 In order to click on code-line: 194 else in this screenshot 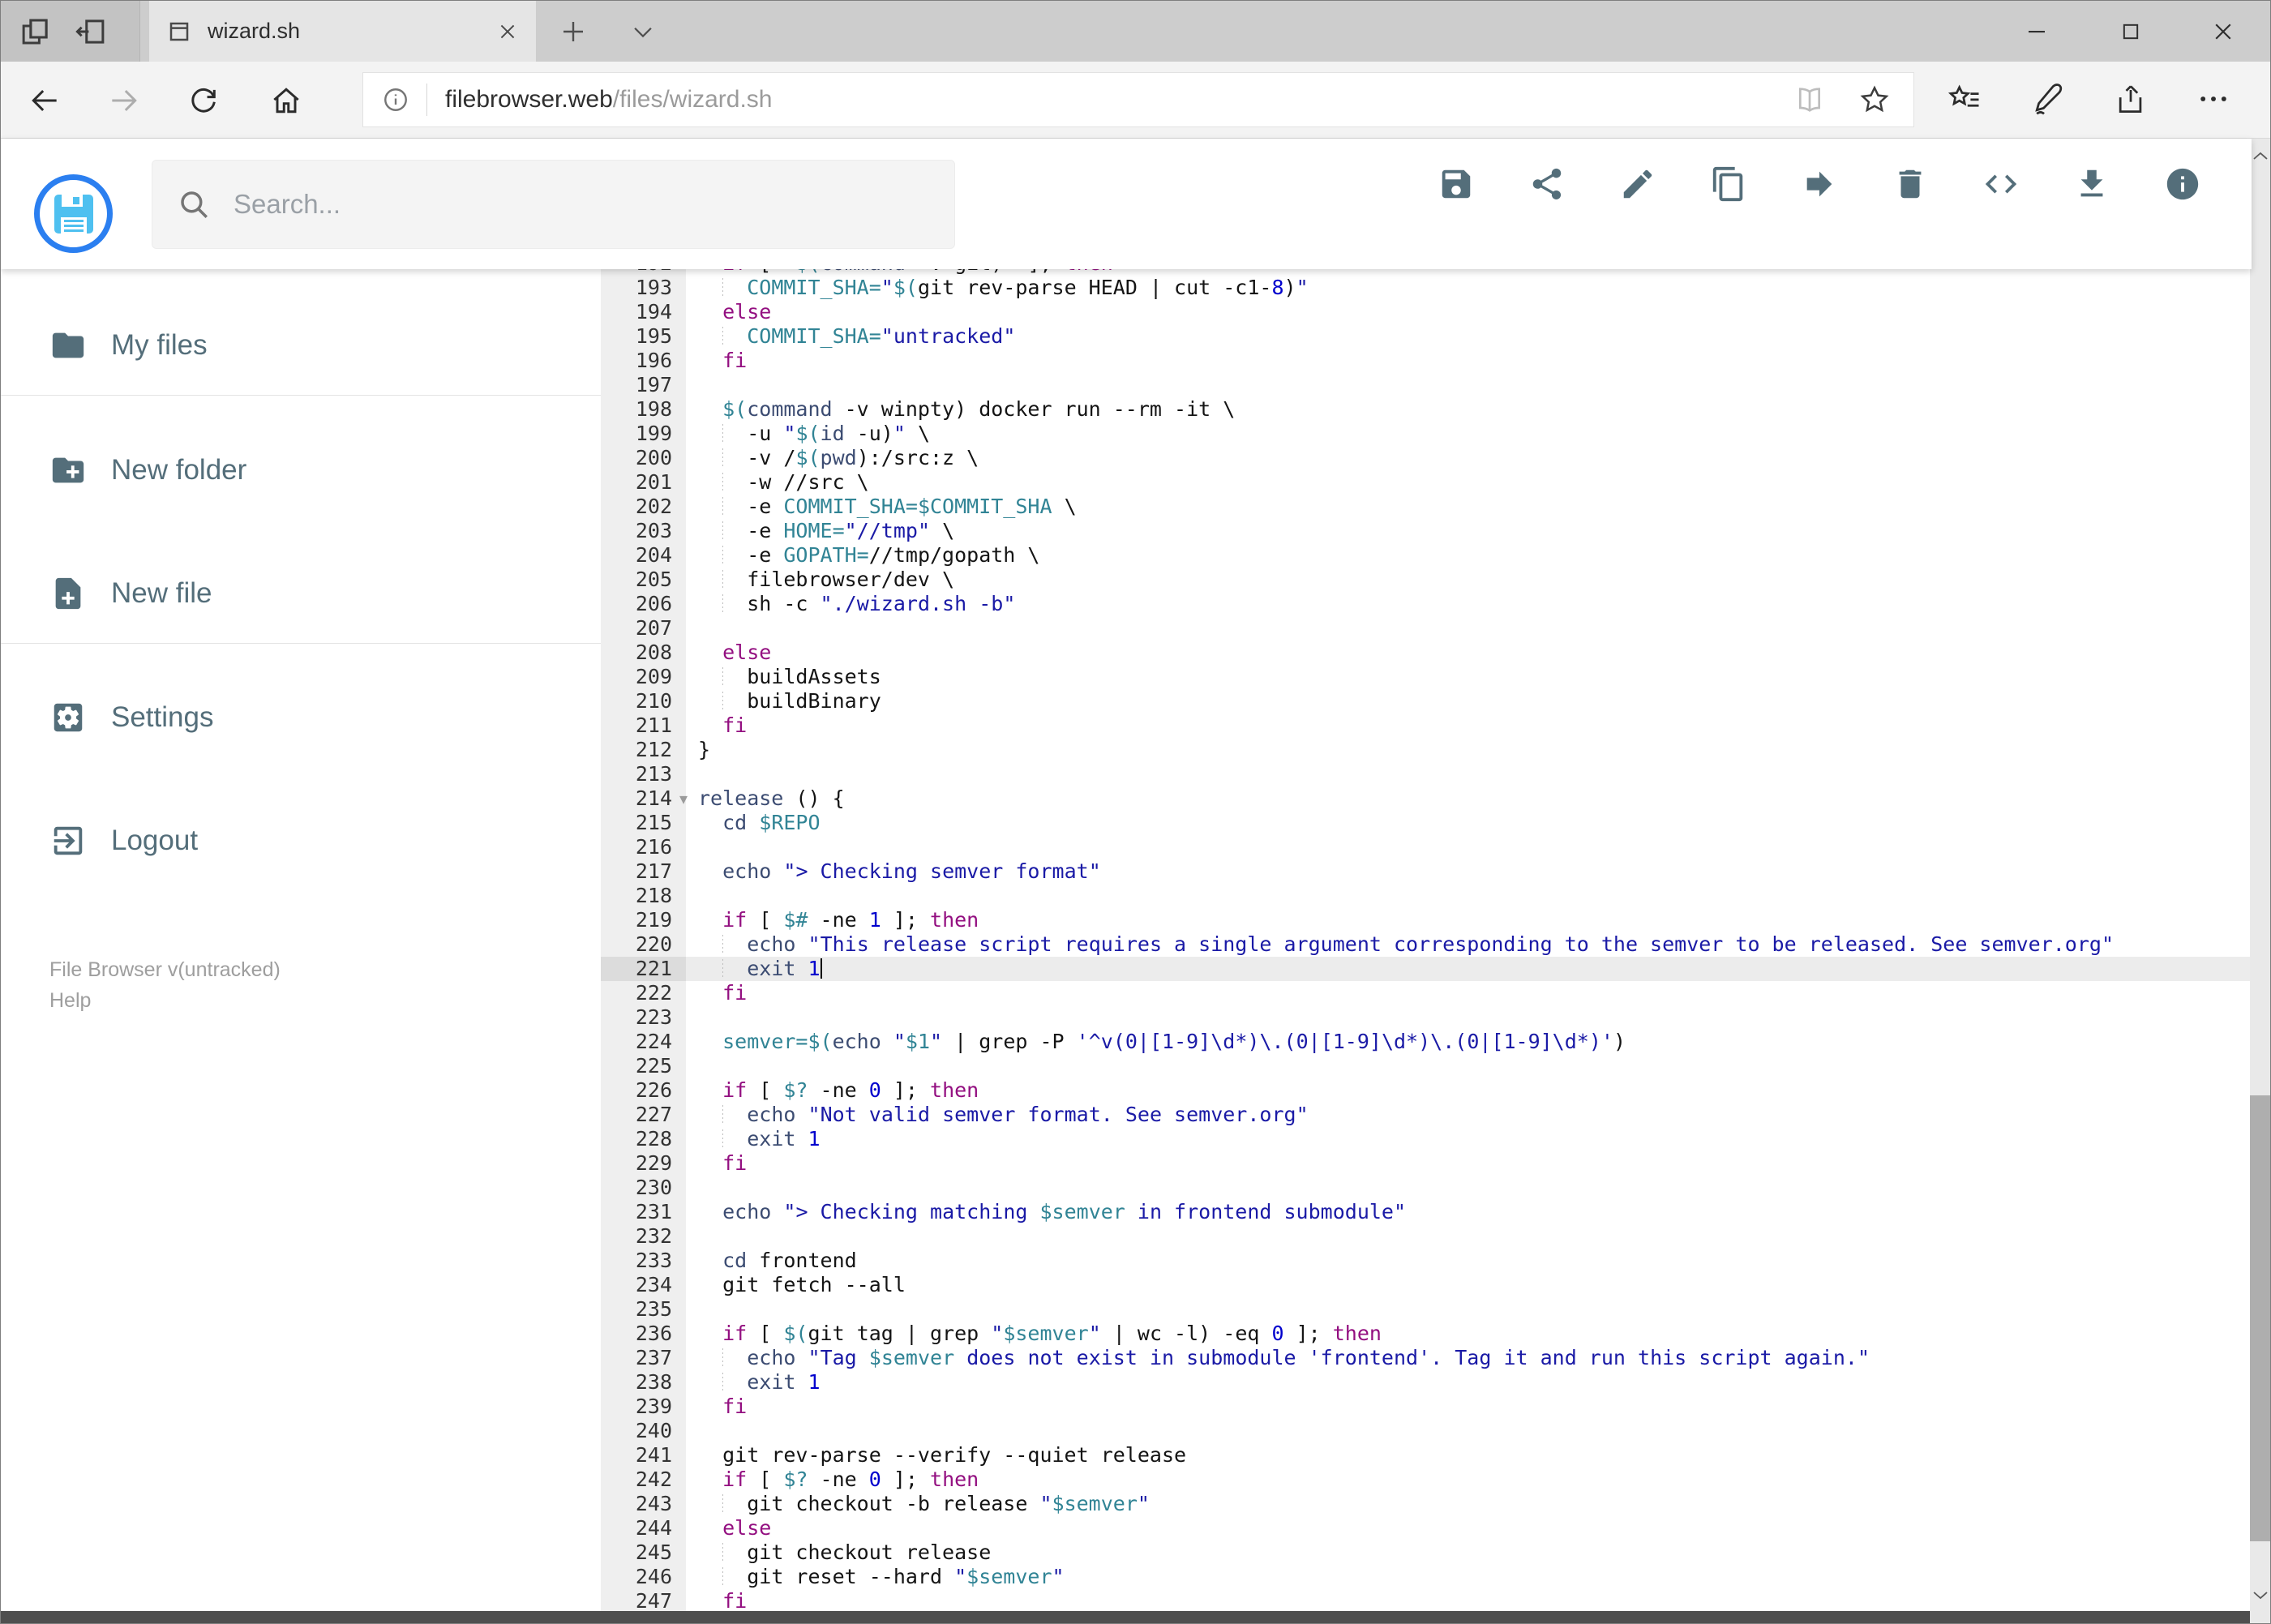, I will do `click(1426, 312)`.